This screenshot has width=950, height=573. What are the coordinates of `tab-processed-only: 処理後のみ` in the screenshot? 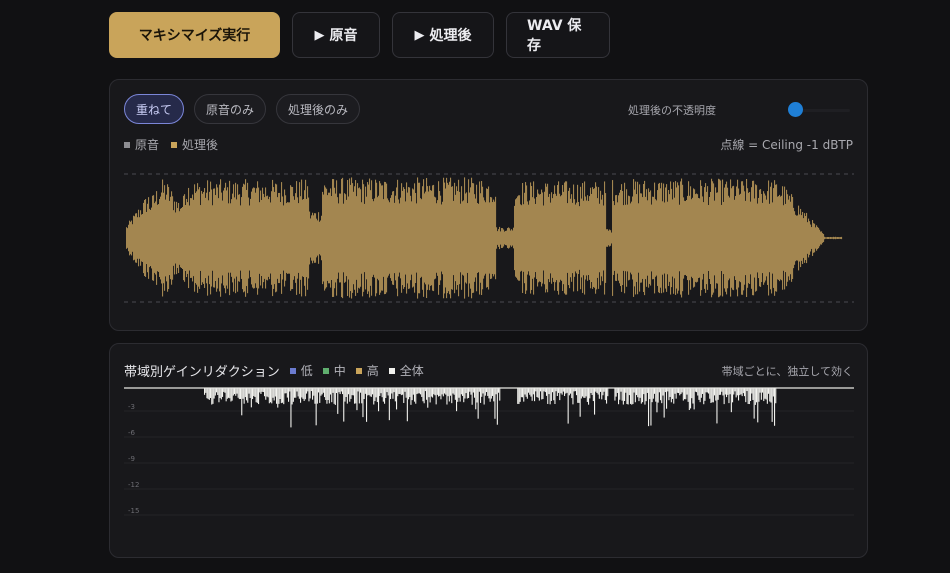 It's located at (318, 109).